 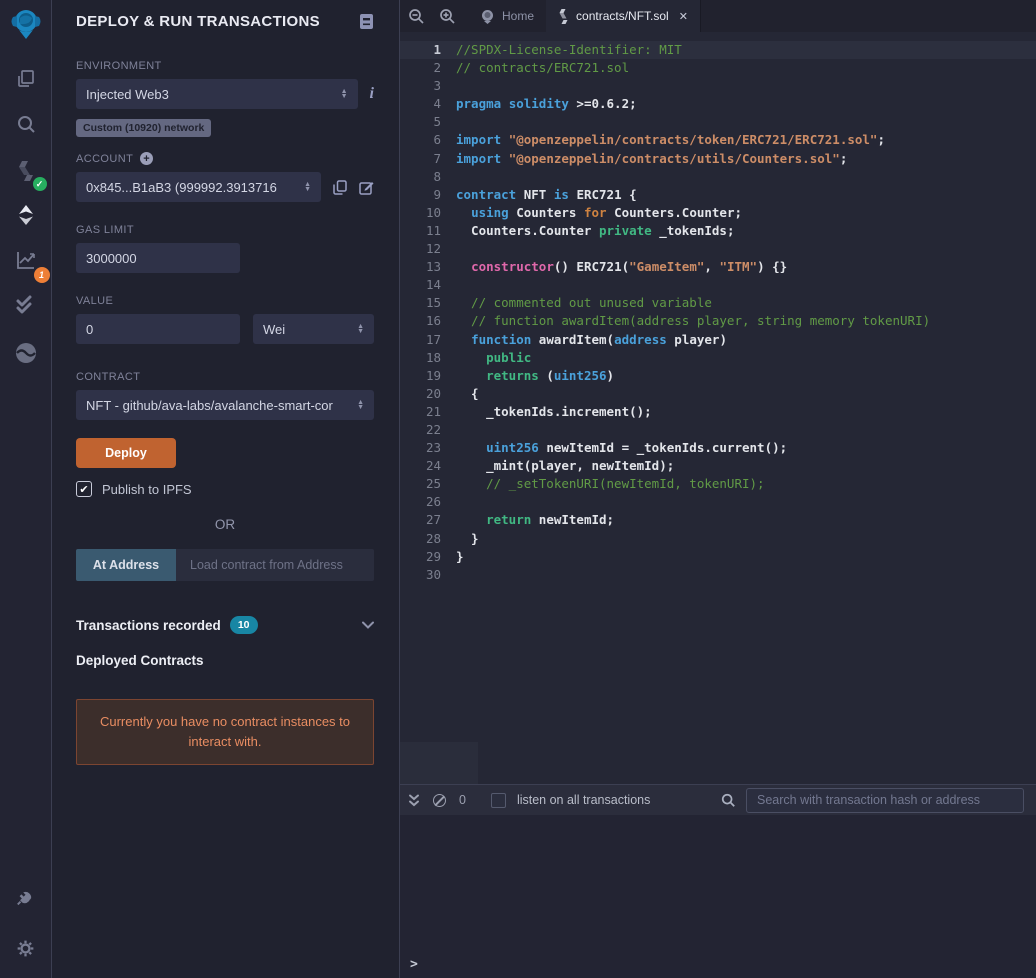 What do you see at coordinates (26, 124) in the screenshot?
I see `search-icon` at bounding box center [26, 124].